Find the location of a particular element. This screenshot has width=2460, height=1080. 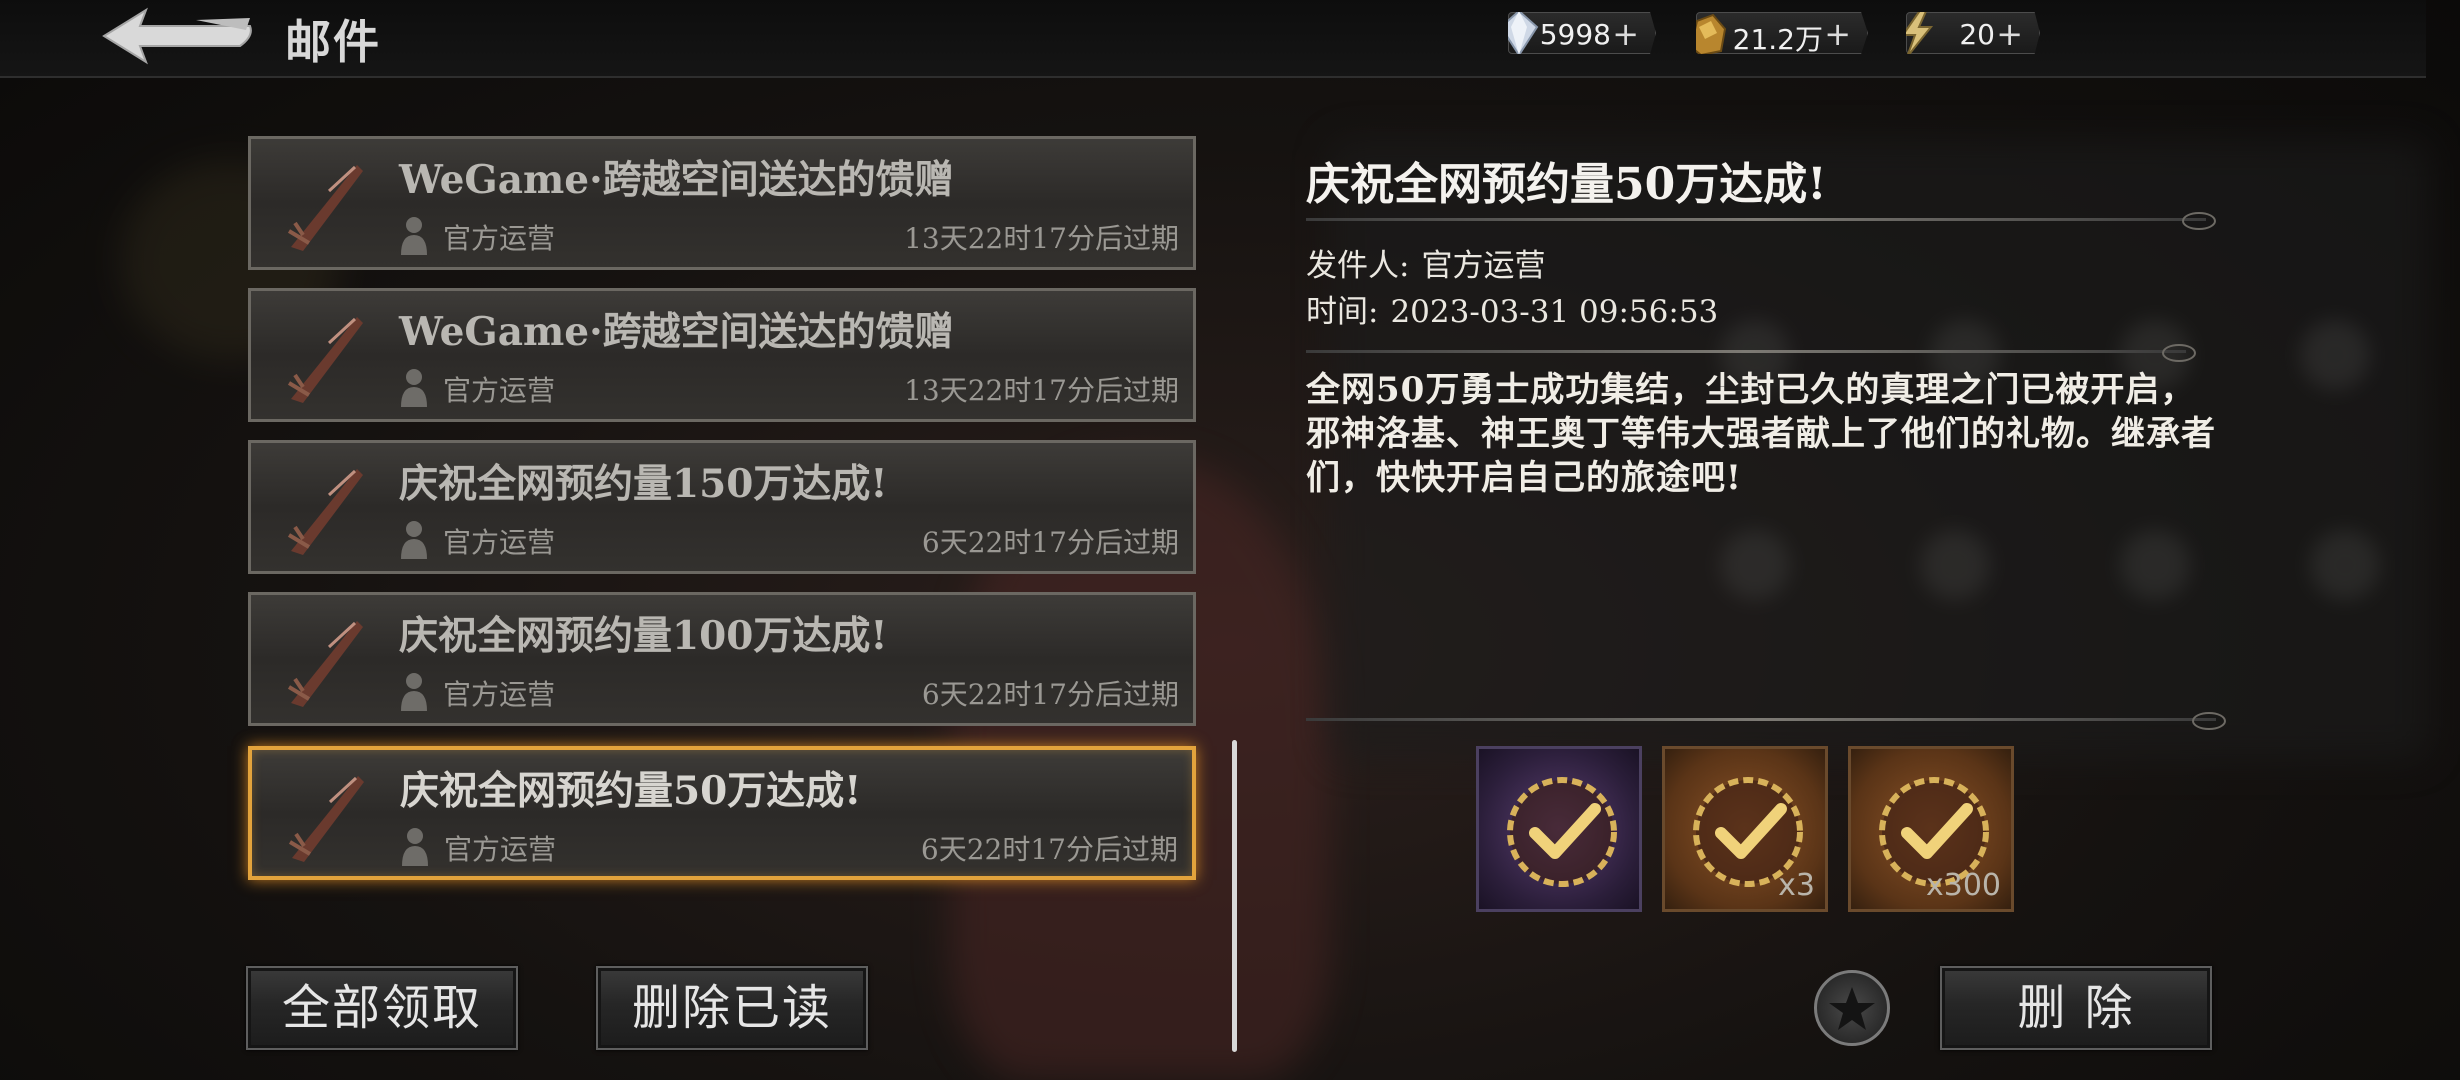

claimed-check-icon is located at coordinates (1562, 832).